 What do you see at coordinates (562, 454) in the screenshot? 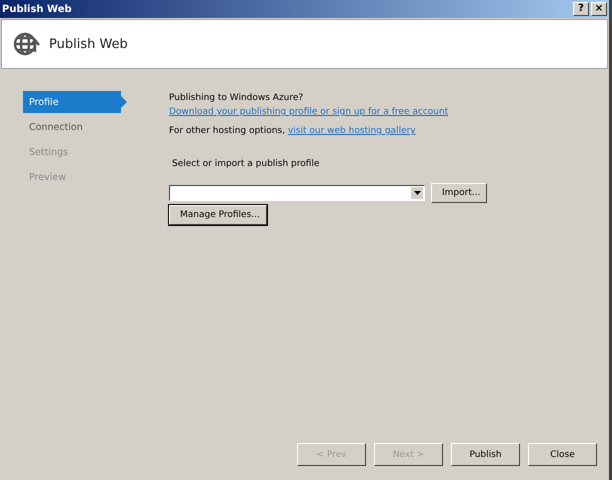
I see `footer-button: Close` at bounding box center [562, 454].